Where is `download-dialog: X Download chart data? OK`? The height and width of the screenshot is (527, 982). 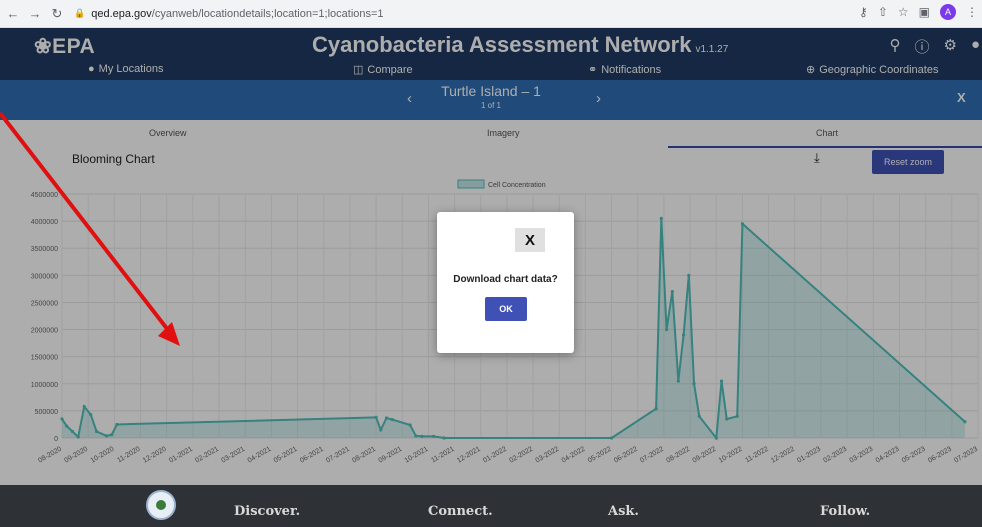
download-dialog: X Download chart data? OK is located at coordinates (505, 282).